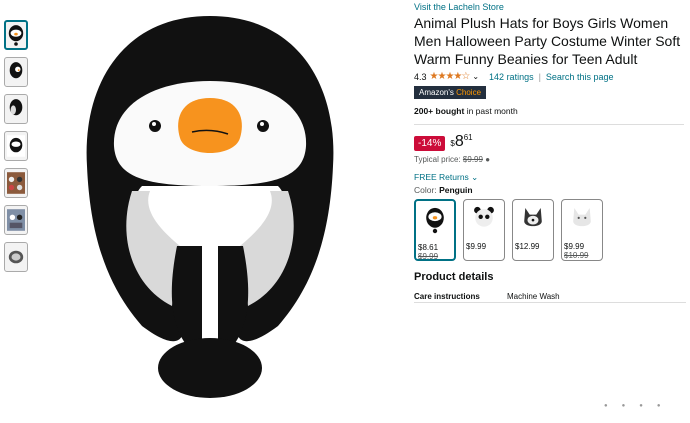  Describe the element at coordinates (430, 143) in the screenshot. I see `discount-badge: -14%` at that location.